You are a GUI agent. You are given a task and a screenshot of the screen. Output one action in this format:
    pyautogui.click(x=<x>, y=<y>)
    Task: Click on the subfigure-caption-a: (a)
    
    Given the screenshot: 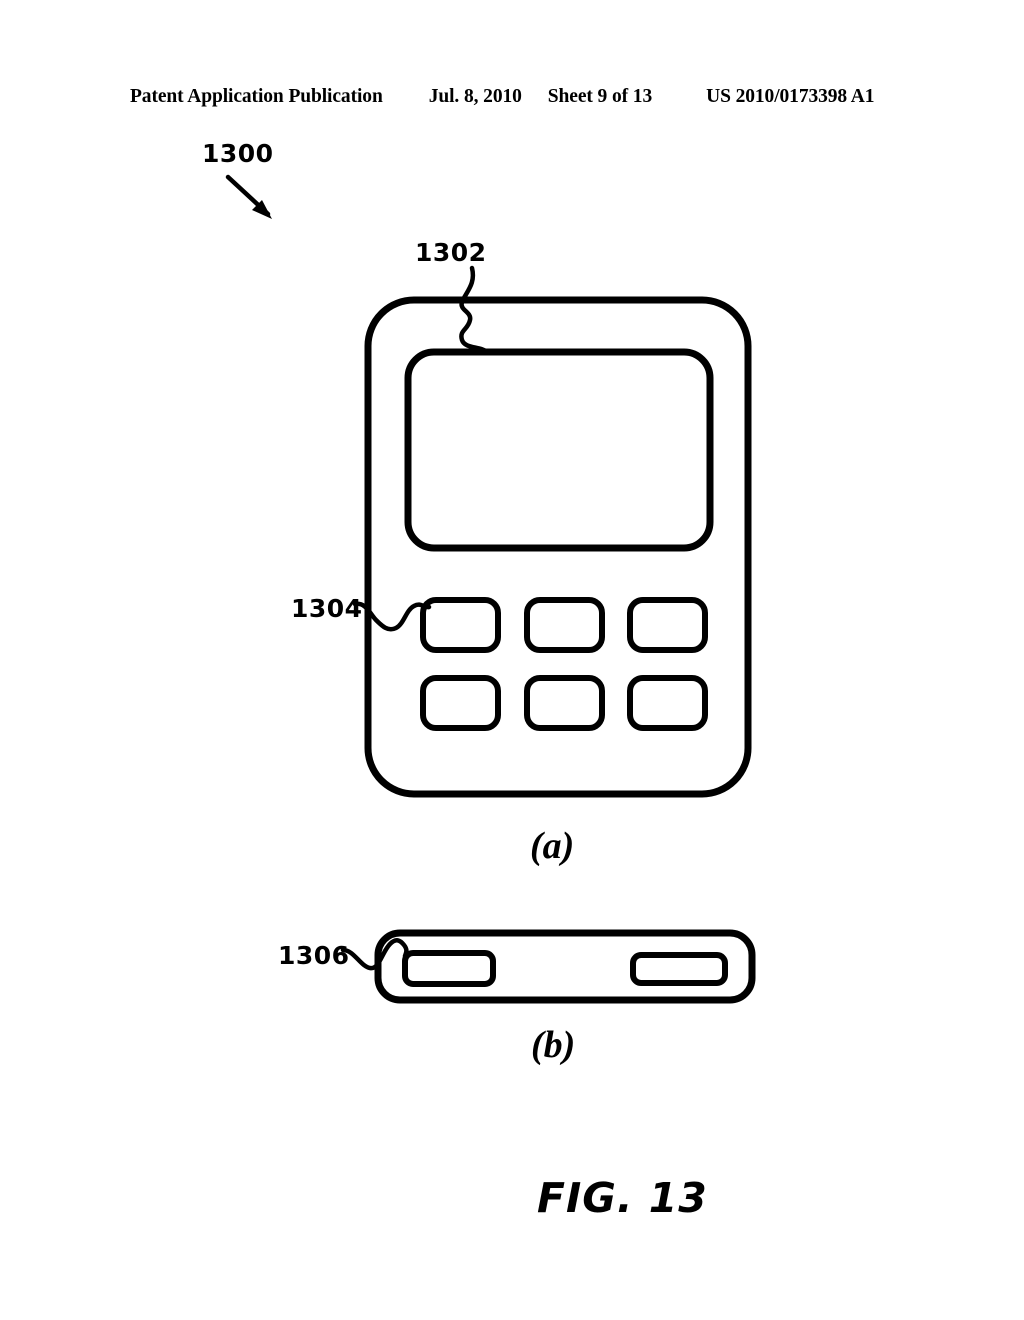 What is the action you would take?
    pyautogui.click(x=552, y=846)
    